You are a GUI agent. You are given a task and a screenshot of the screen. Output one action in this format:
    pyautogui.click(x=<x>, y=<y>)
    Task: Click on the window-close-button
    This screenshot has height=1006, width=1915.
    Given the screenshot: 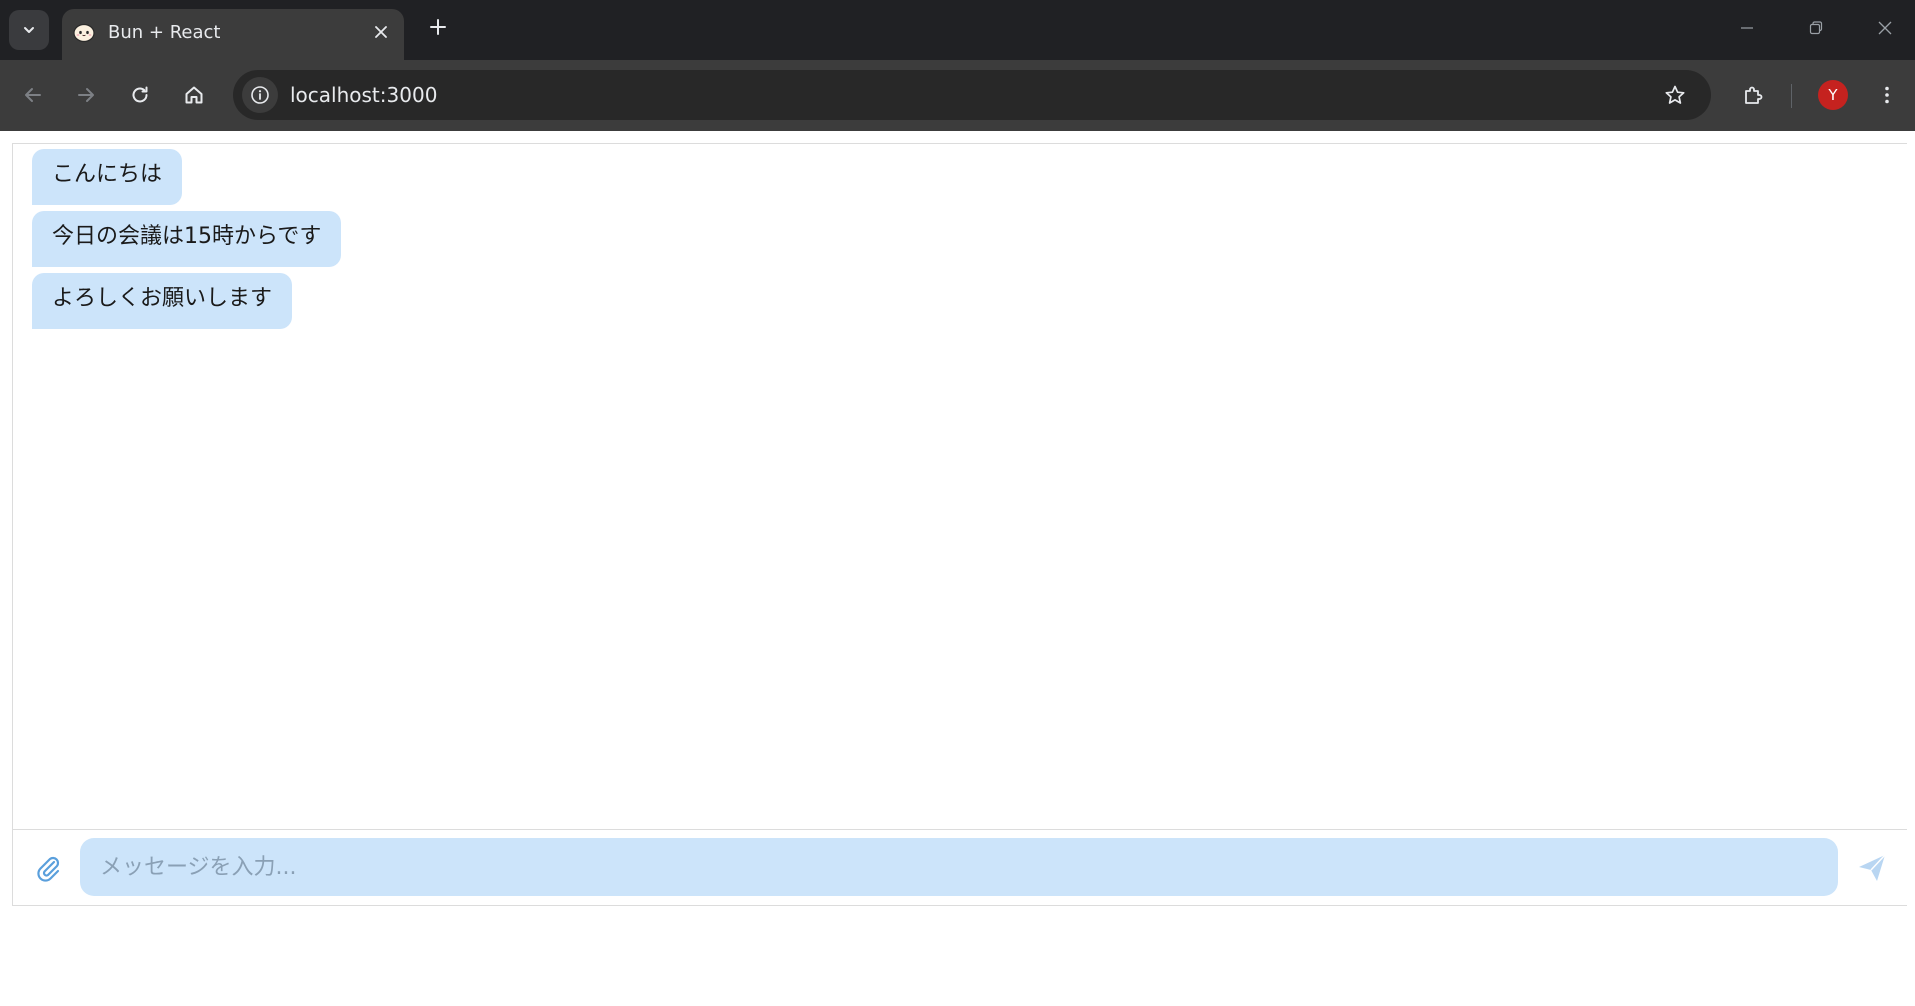 What is the action you would take?
    pyautogui.click(x=1885, y=28)
    